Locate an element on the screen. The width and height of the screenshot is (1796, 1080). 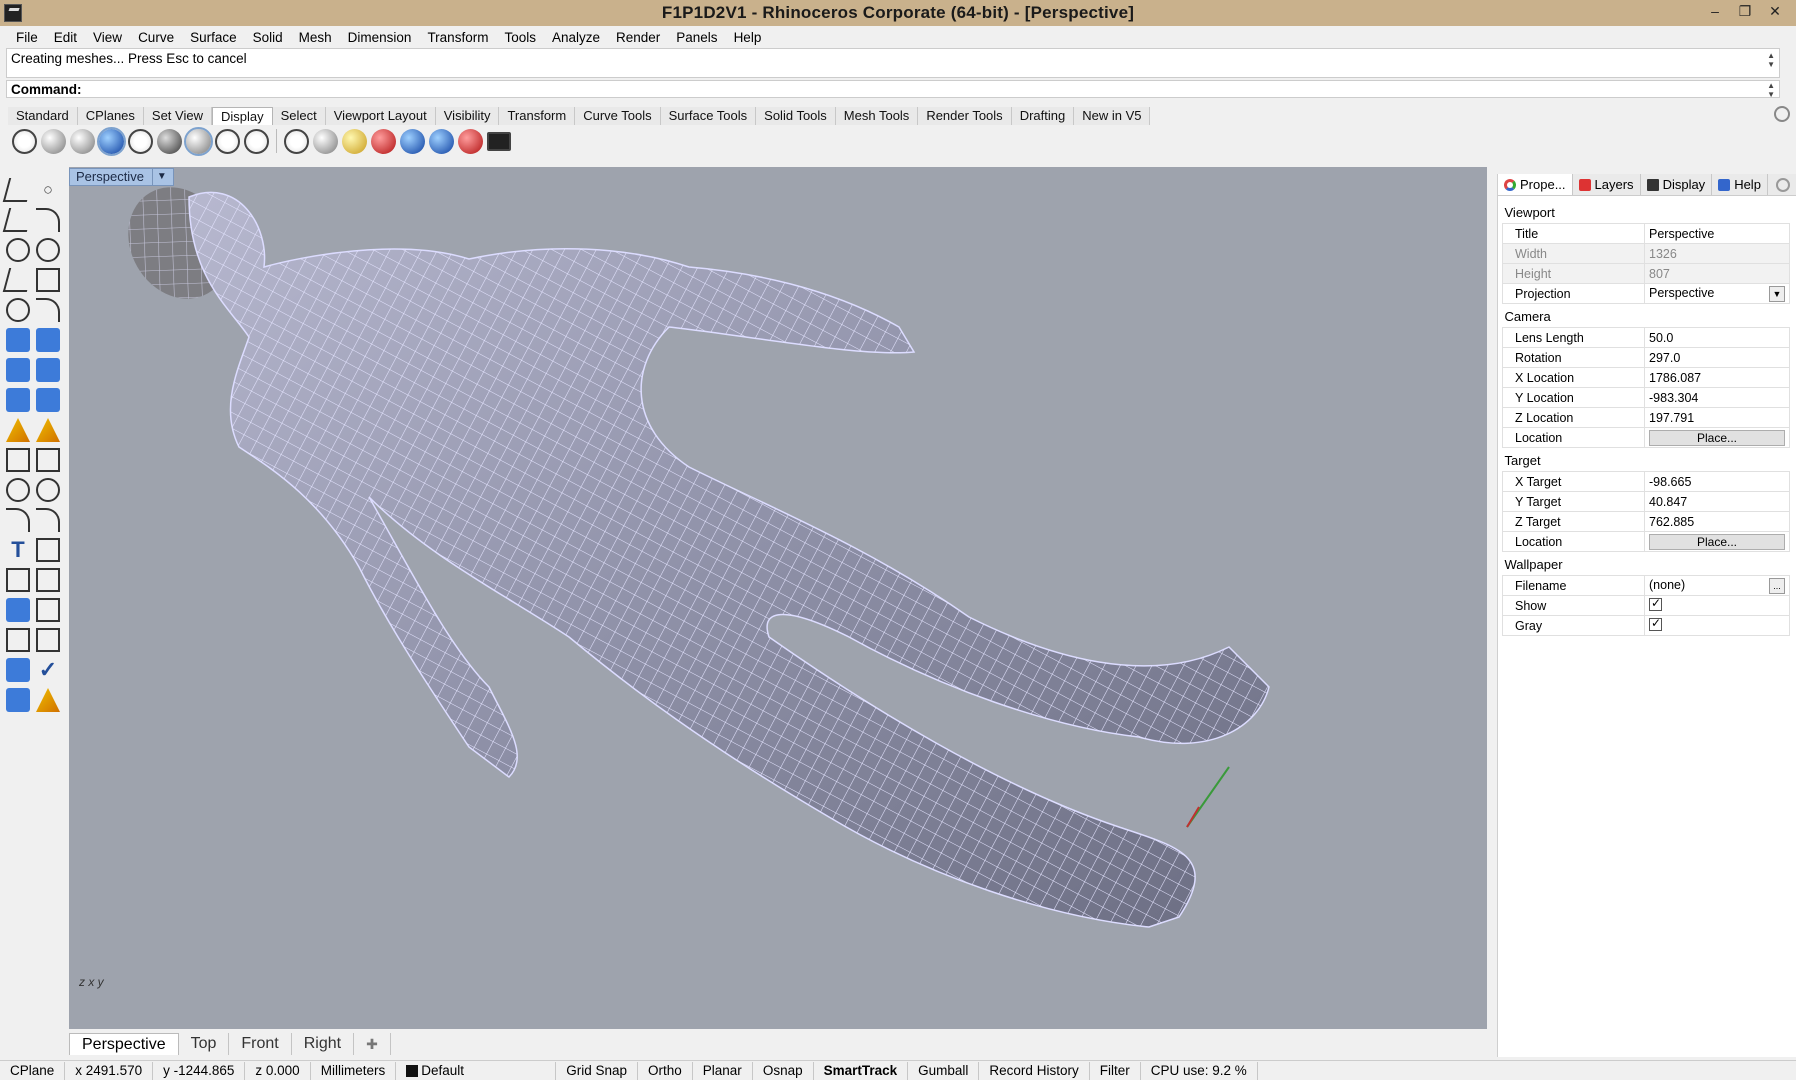
minimize-icon: – is located at coordinates (1715, 11).